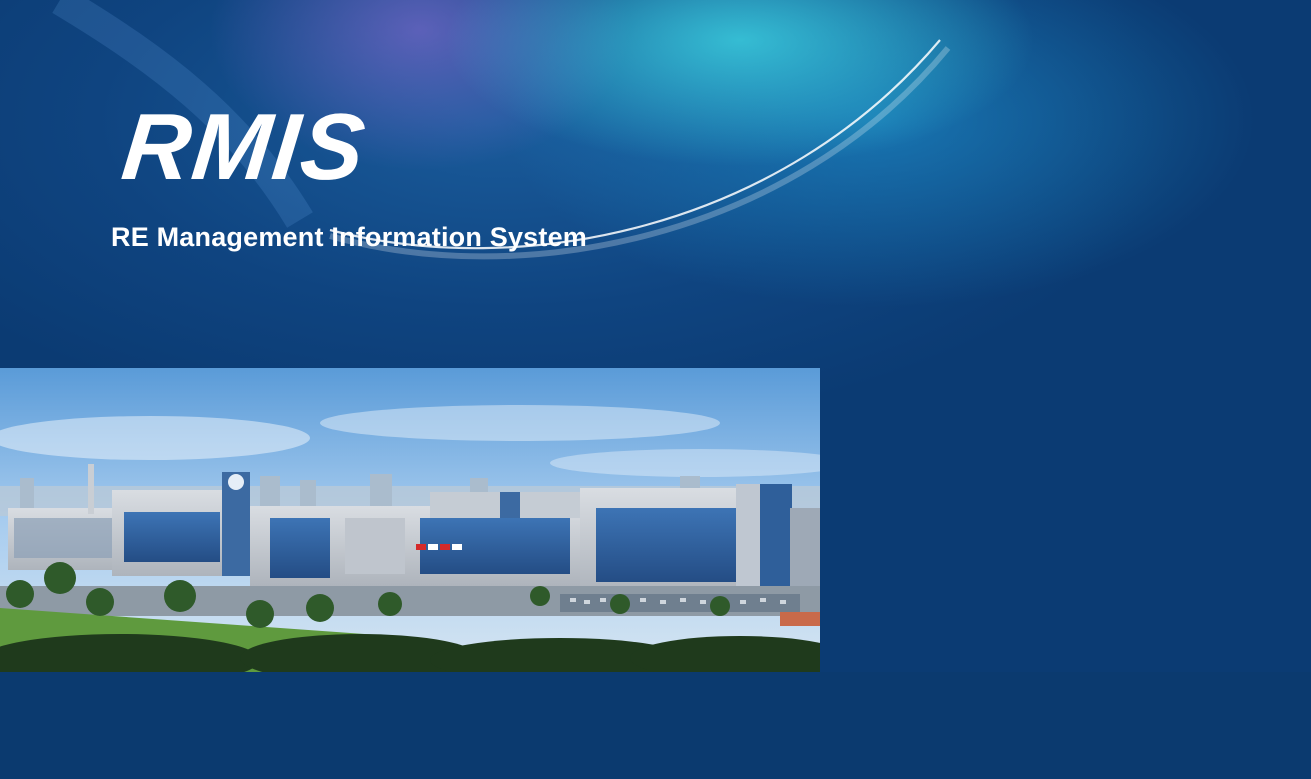 This screenshot has width=1311, height=779. Describe the element at coordinates (349, 237) in the screenshot. I see `app-subtitle: RE Management Information System` at that location.